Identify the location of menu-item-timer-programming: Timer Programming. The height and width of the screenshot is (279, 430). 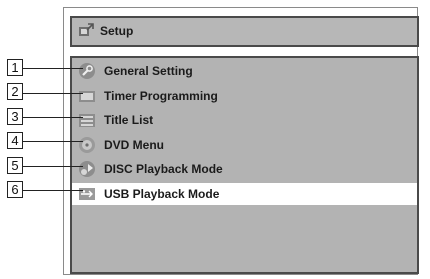
(244, 96).